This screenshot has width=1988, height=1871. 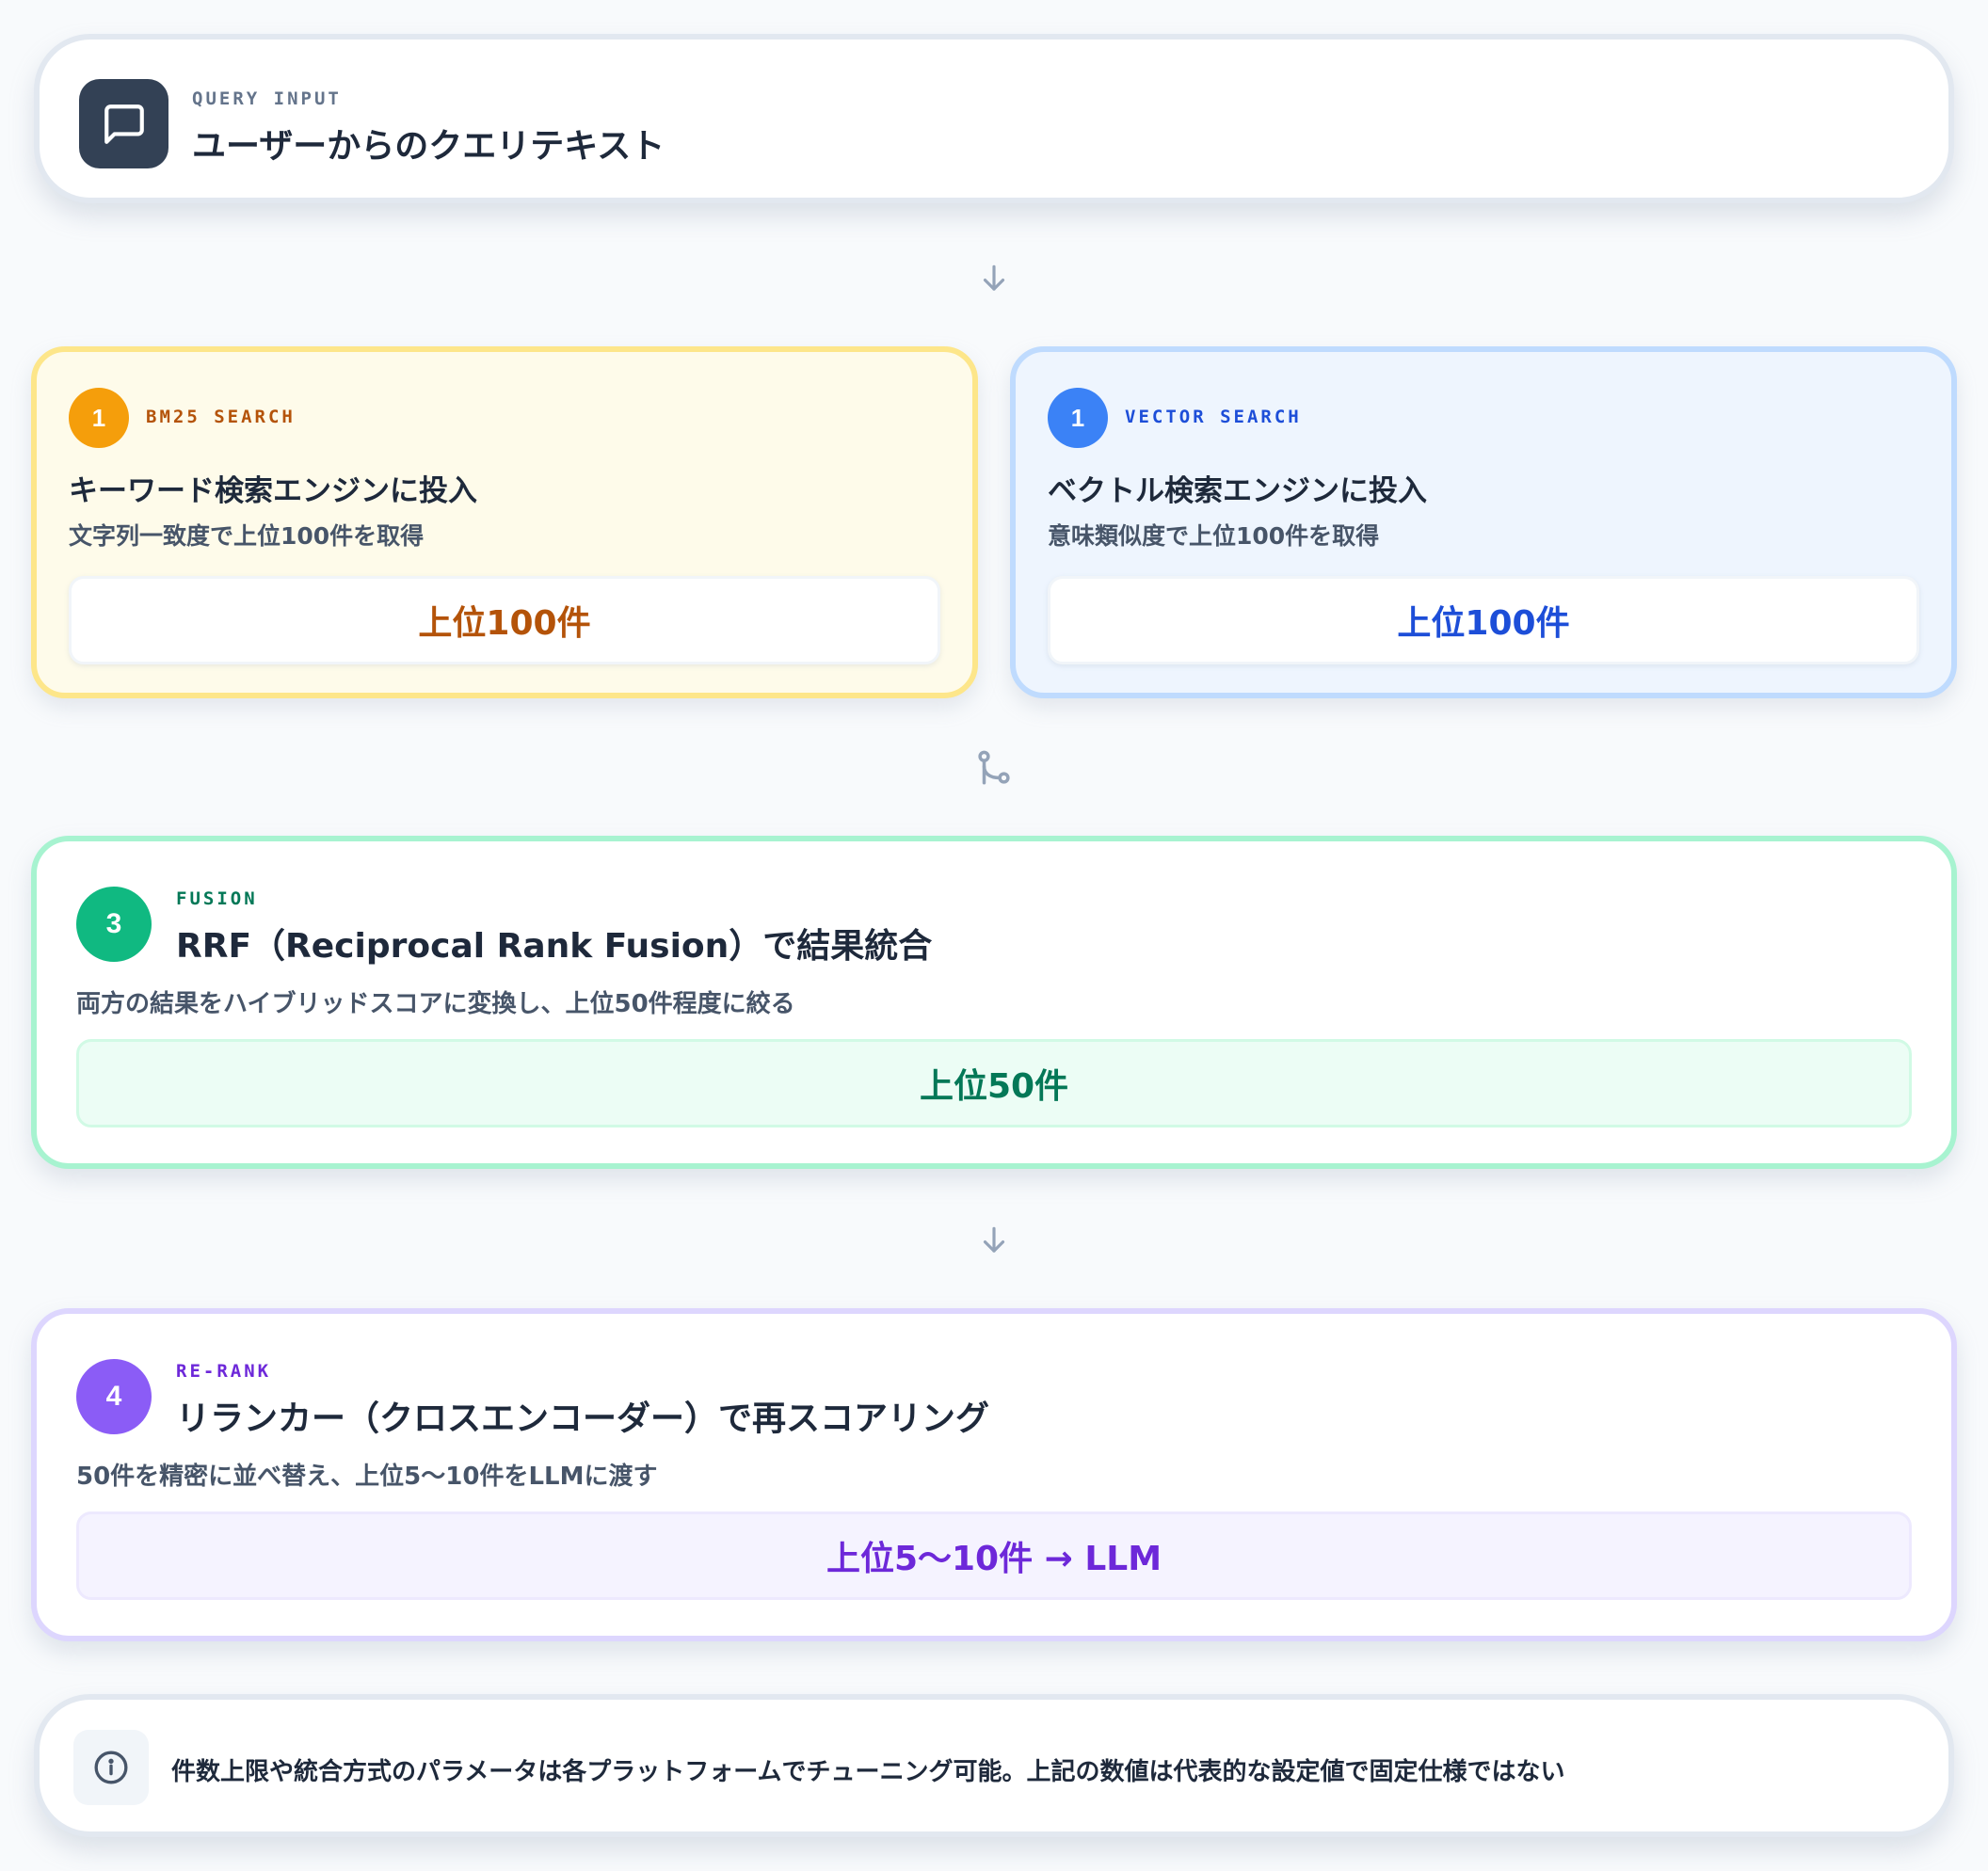 What do you see at coordinates (554, 947) in the screenshot?
I see `fusion-title: RRF（Reciprocal Rank Fusion）で結果統合` at bounding box center [554, 947].